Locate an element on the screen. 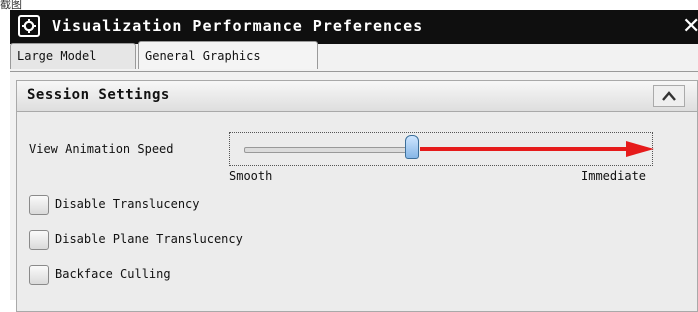  view-animation-speed-label: View Animation Speed is located at coordinates (101, 149).